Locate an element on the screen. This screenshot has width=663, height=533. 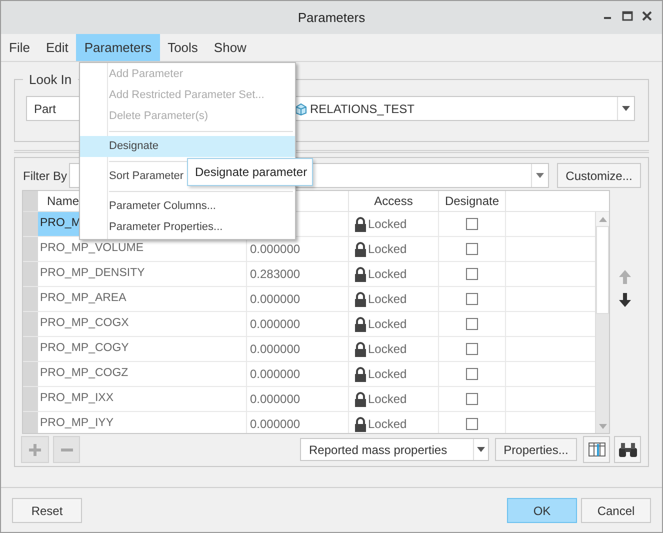
table-cell: PRO_MP_COGX is located at coordinates (142, 324).